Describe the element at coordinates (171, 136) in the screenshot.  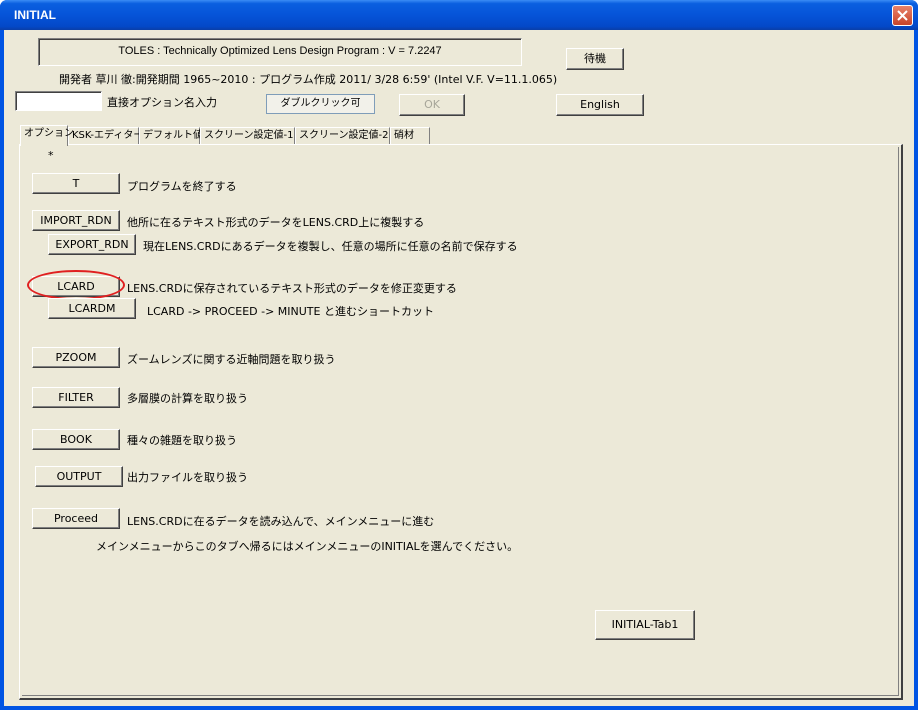
I see `tab-default-values: デフォルト値` at that location.